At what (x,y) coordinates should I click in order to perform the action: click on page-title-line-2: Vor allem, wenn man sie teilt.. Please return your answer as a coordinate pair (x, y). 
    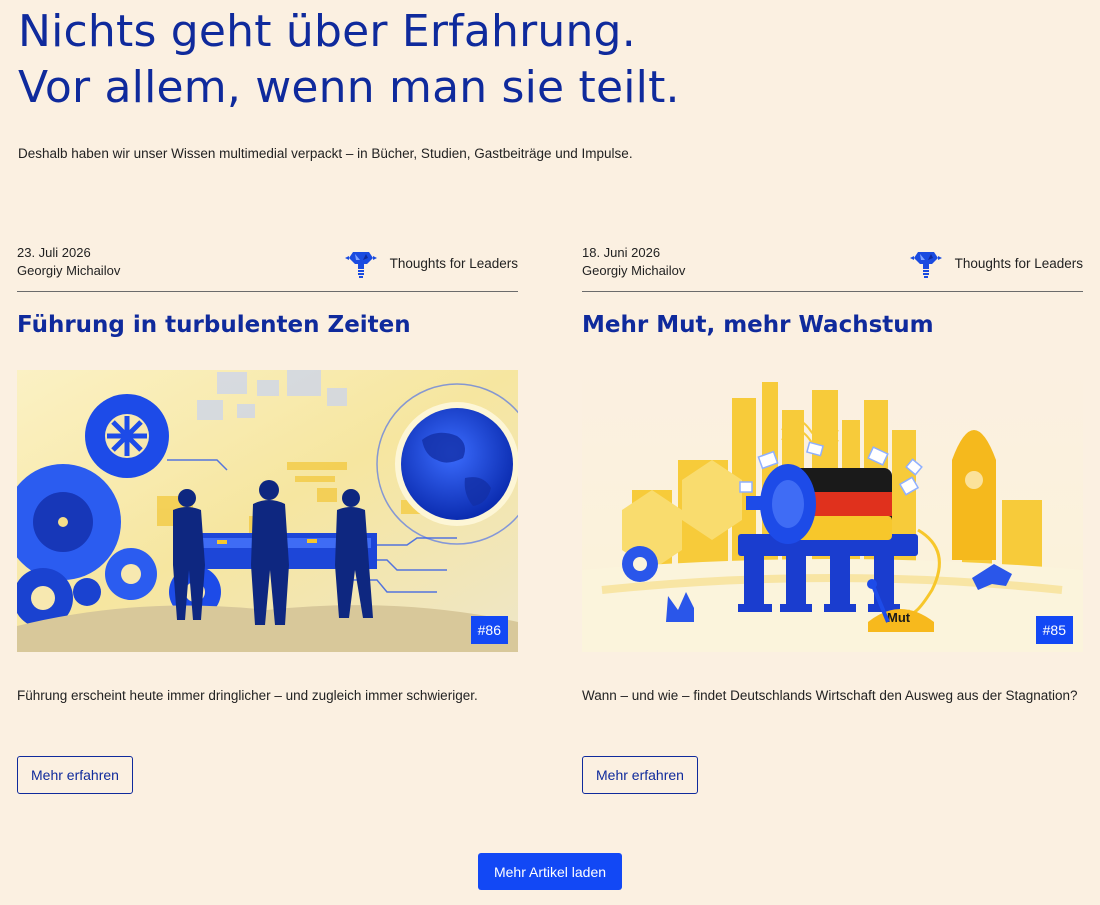
    Looking at the image, I should click on (349, 87).